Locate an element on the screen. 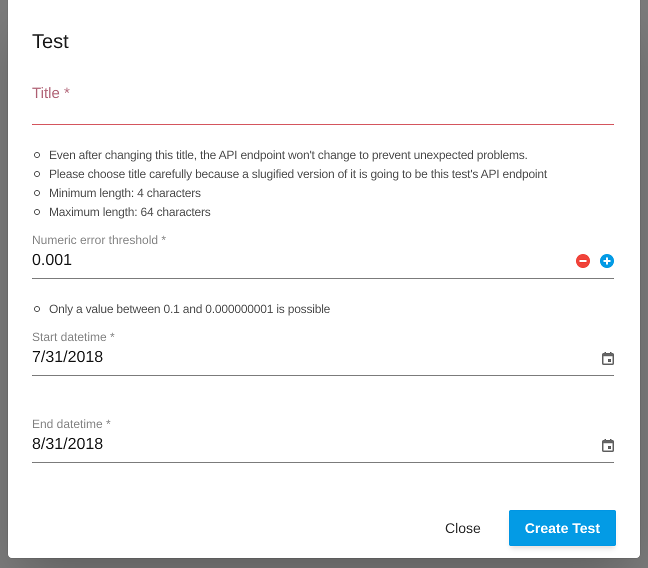  field-value: 0.001 is located at coordinates (52, 261).